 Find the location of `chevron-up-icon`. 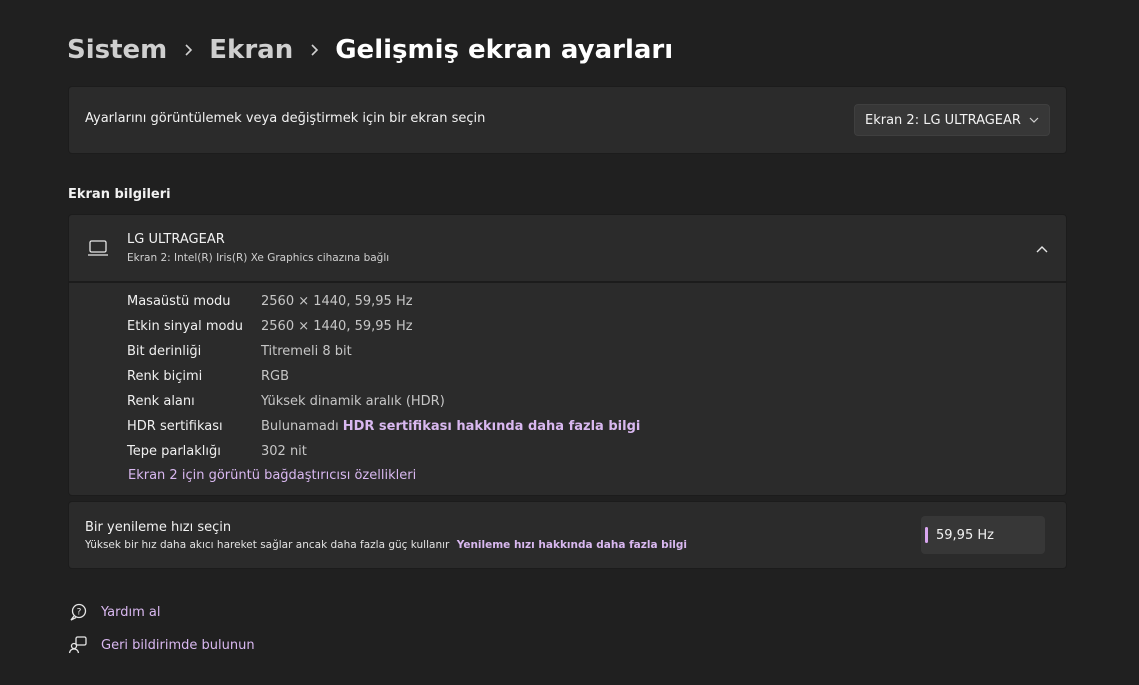

chevron-up-icon is located at coordinates (1042, 249).